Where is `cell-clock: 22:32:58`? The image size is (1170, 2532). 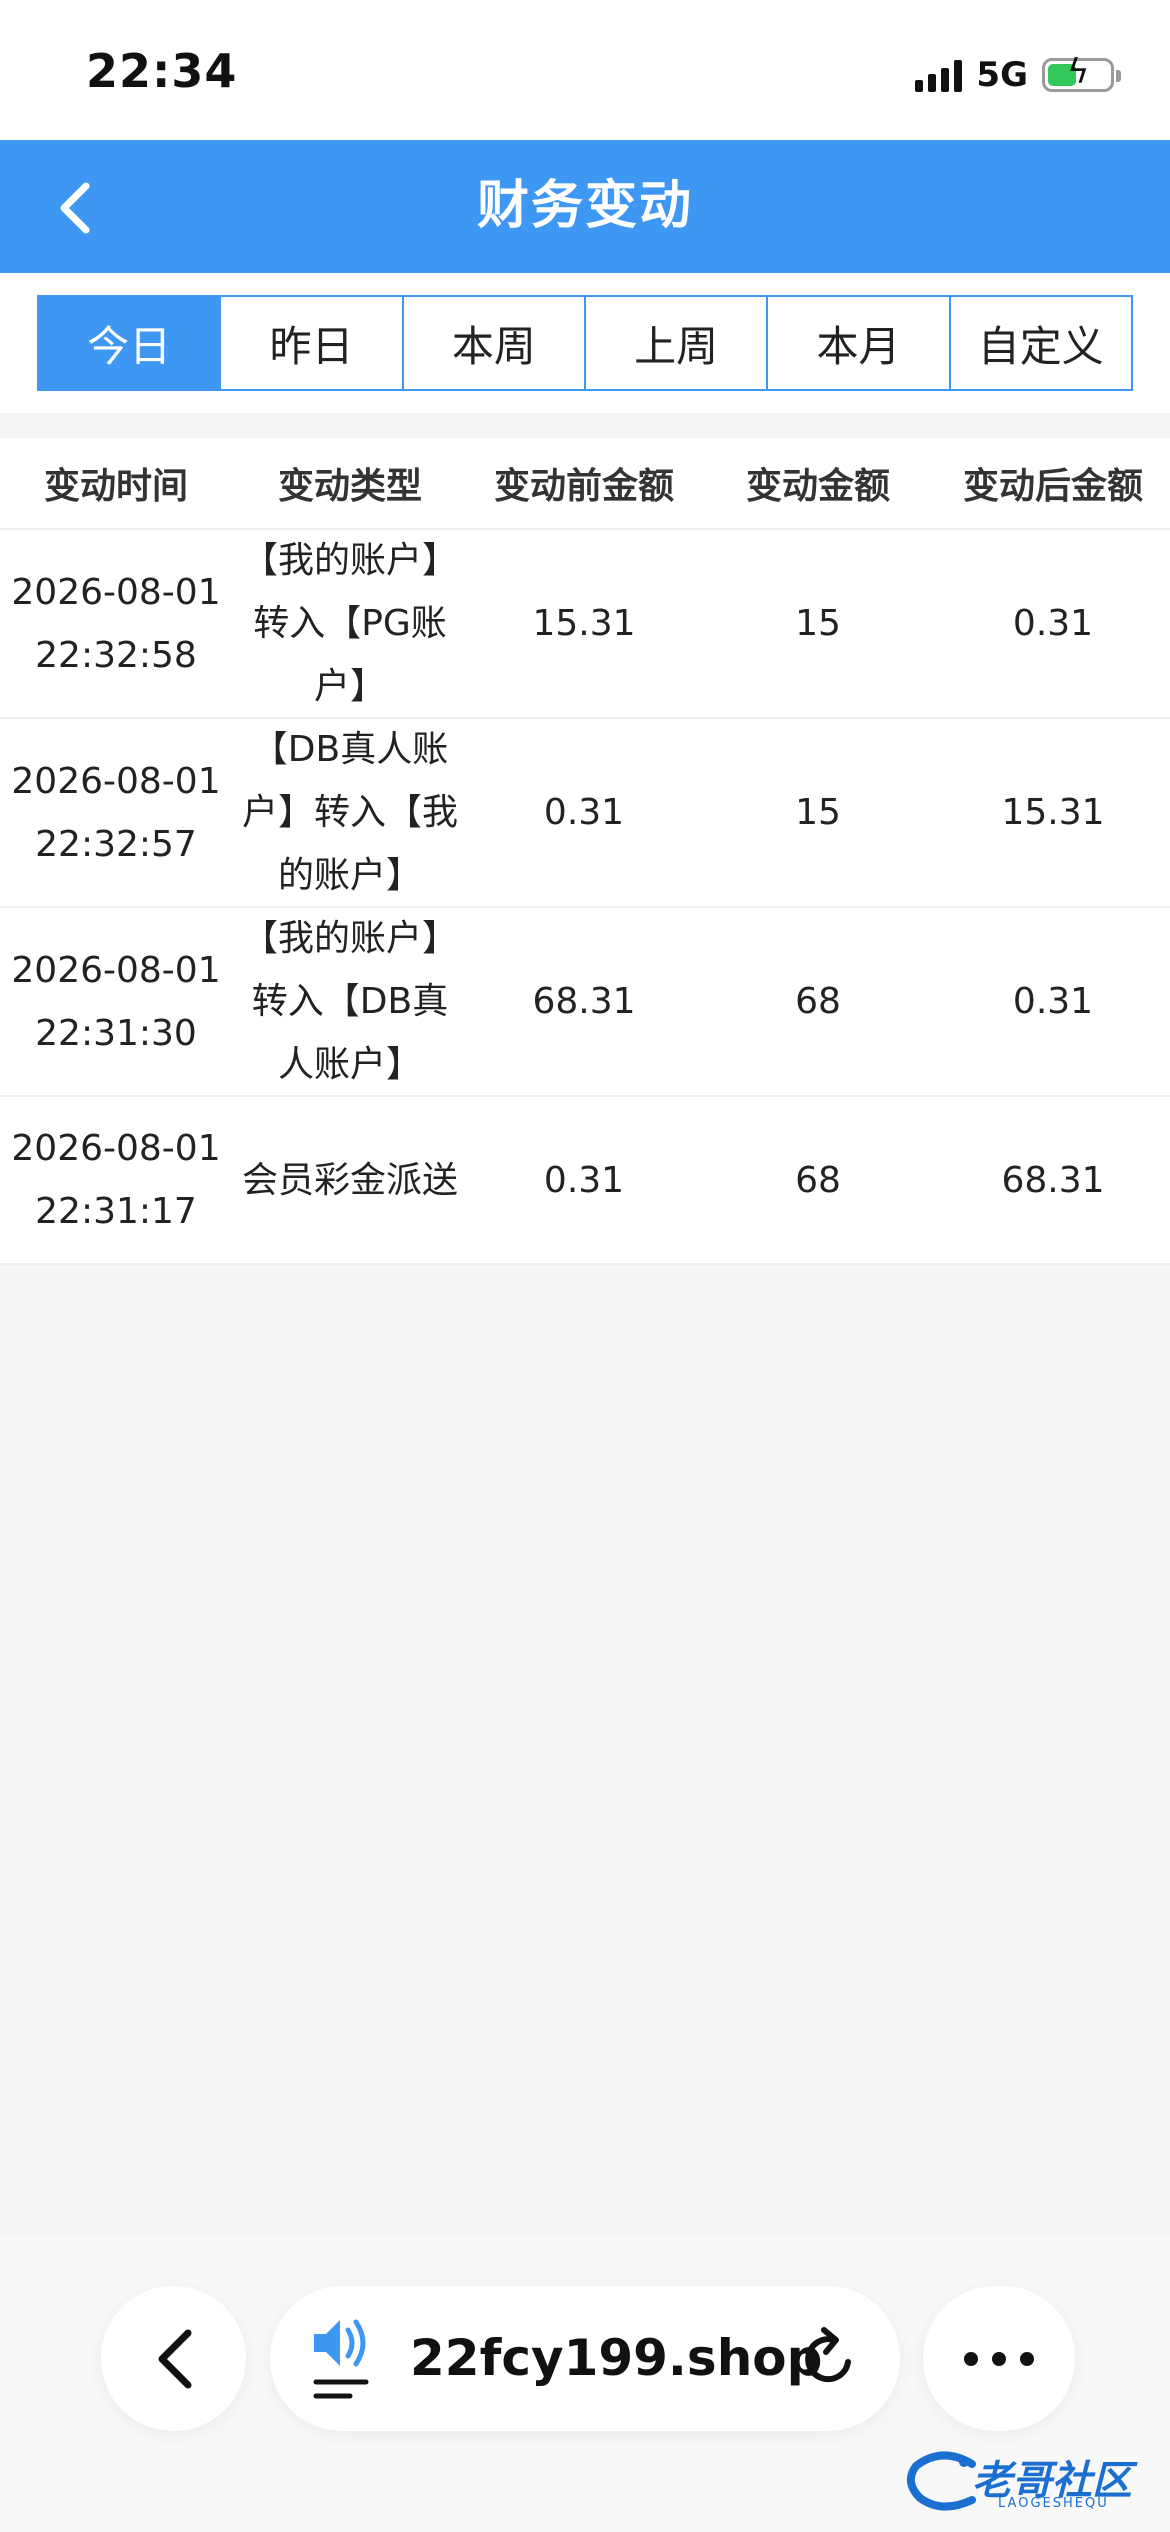
cell-clock: 22:32:58 is located at coordinates (116, 655).